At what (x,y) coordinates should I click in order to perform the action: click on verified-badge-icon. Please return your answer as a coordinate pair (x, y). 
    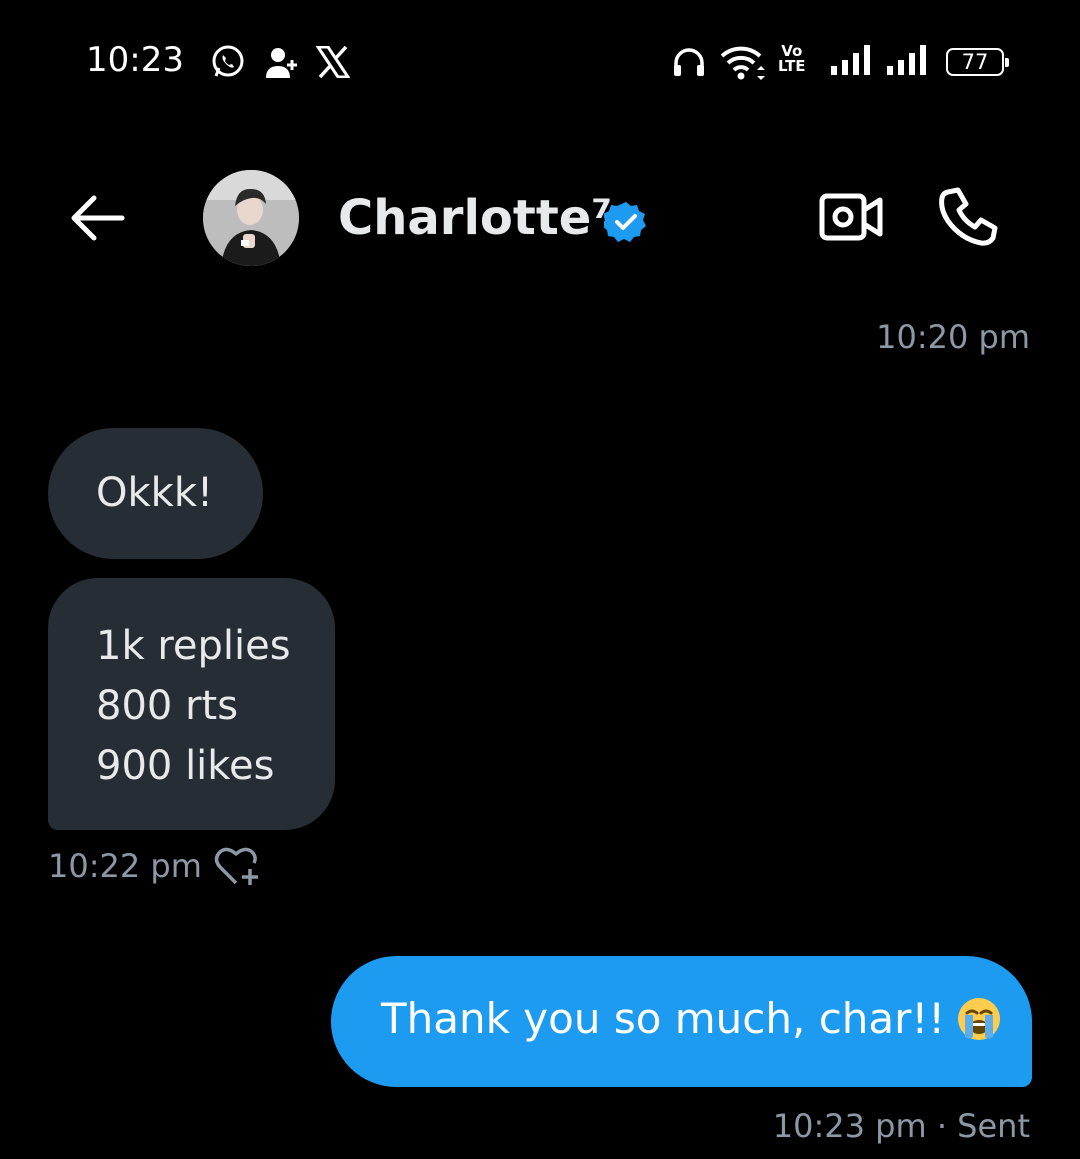
    Looking at the image, I should click on (625, 222).